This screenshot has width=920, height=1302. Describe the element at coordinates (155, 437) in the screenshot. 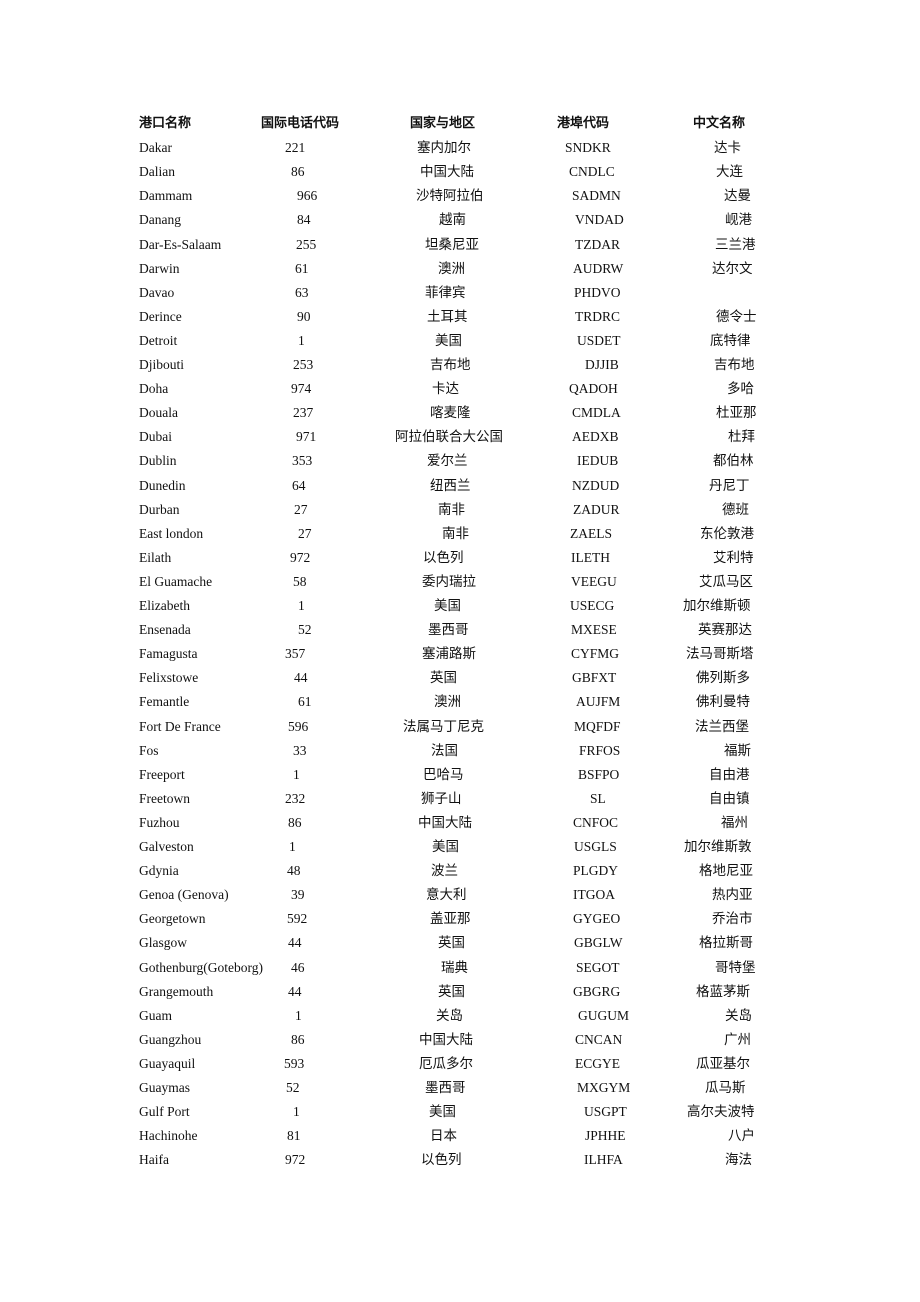

I see `cell-port-name: Dubai` at that location.